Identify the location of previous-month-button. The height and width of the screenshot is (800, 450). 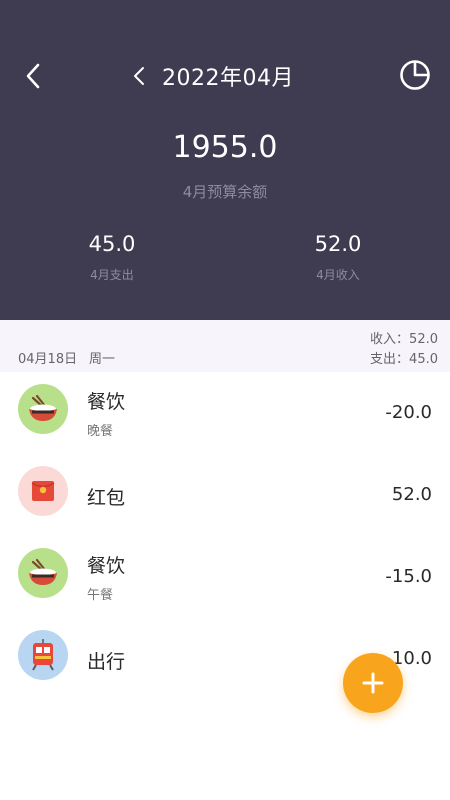
(139, 76).